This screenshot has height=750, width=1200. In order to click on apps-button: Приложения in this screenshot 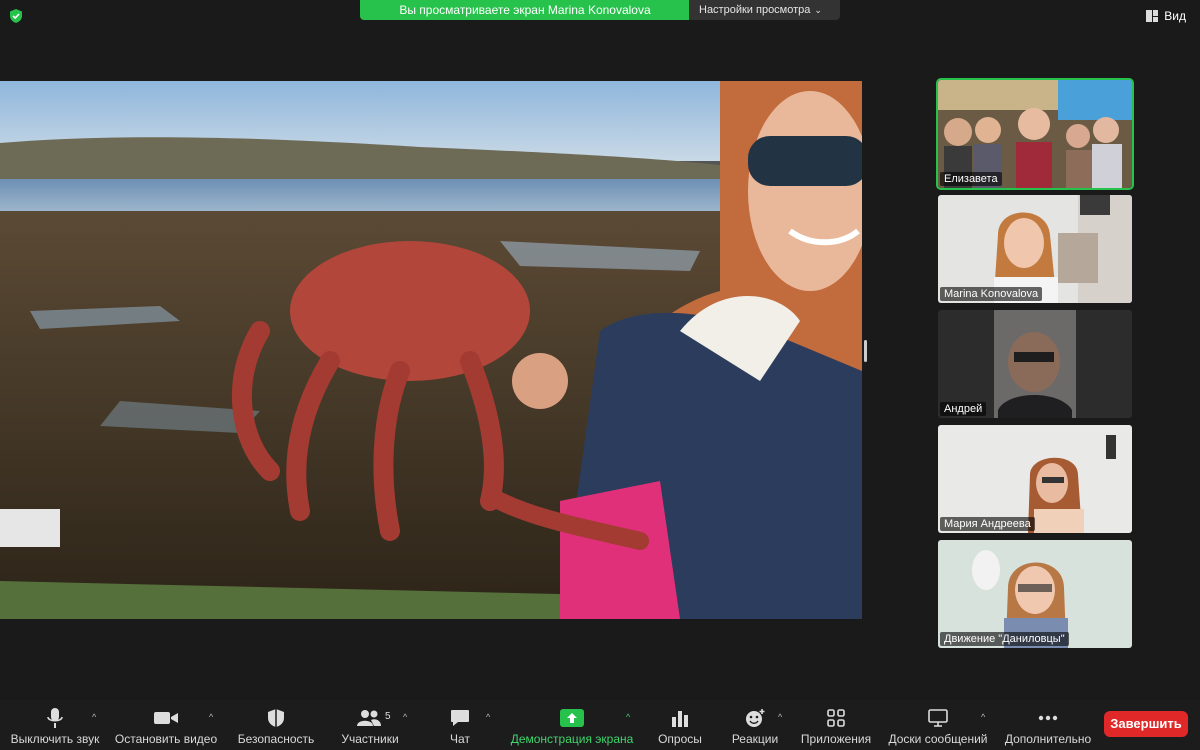, I will do `click(836, 725)`.